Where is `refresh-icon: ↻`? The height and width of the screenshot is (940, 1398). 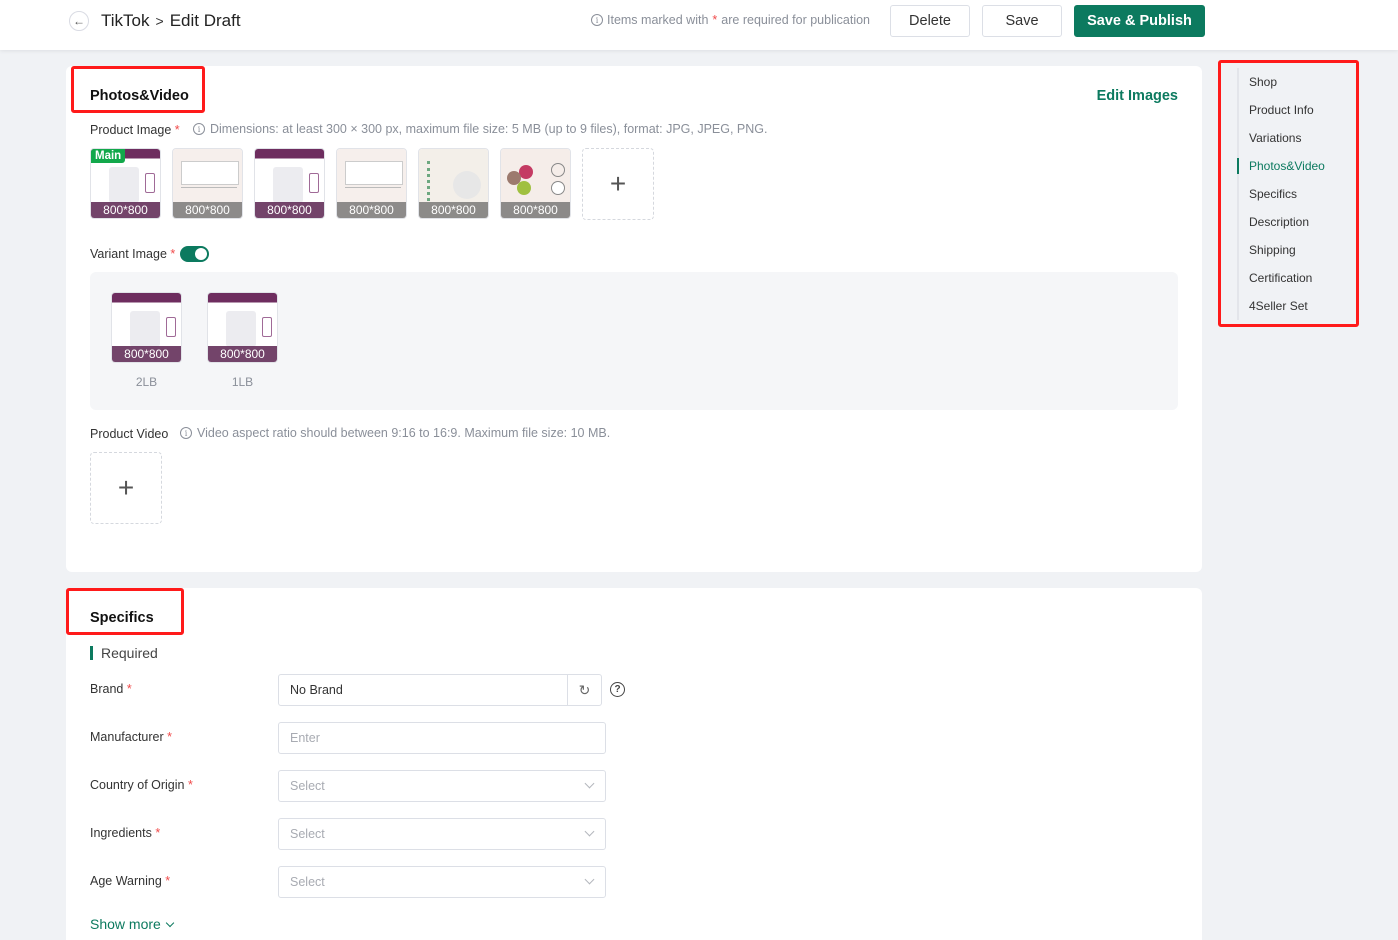 refresh-icon: ↻ is located at coordinates (584, 689).